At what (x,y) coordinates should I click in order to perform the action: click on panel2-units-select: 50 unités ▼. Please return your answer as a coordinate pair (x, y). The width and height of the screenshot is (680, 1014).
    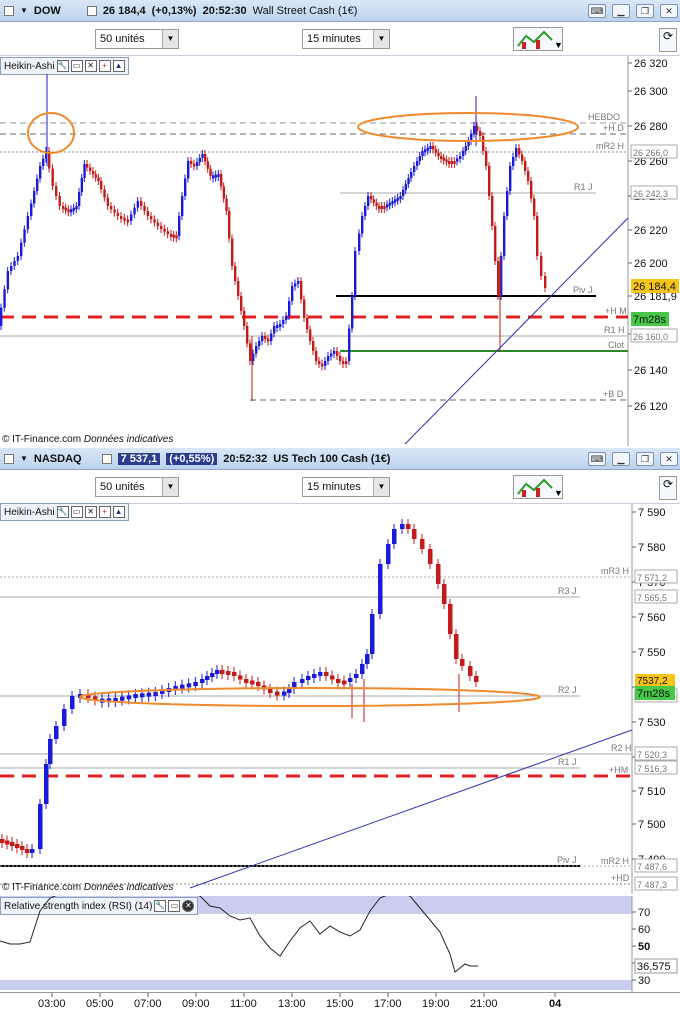
    Looking at the image, I should click on (137, 487).